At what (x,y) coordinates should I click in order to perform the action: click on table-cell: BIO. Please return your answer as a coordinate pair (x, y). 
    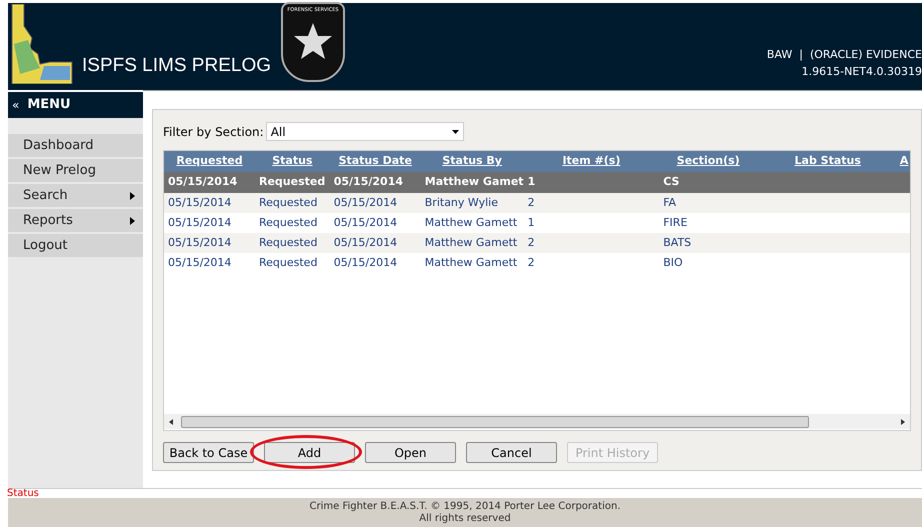
    Looking at the image, I should click on (673, 262).